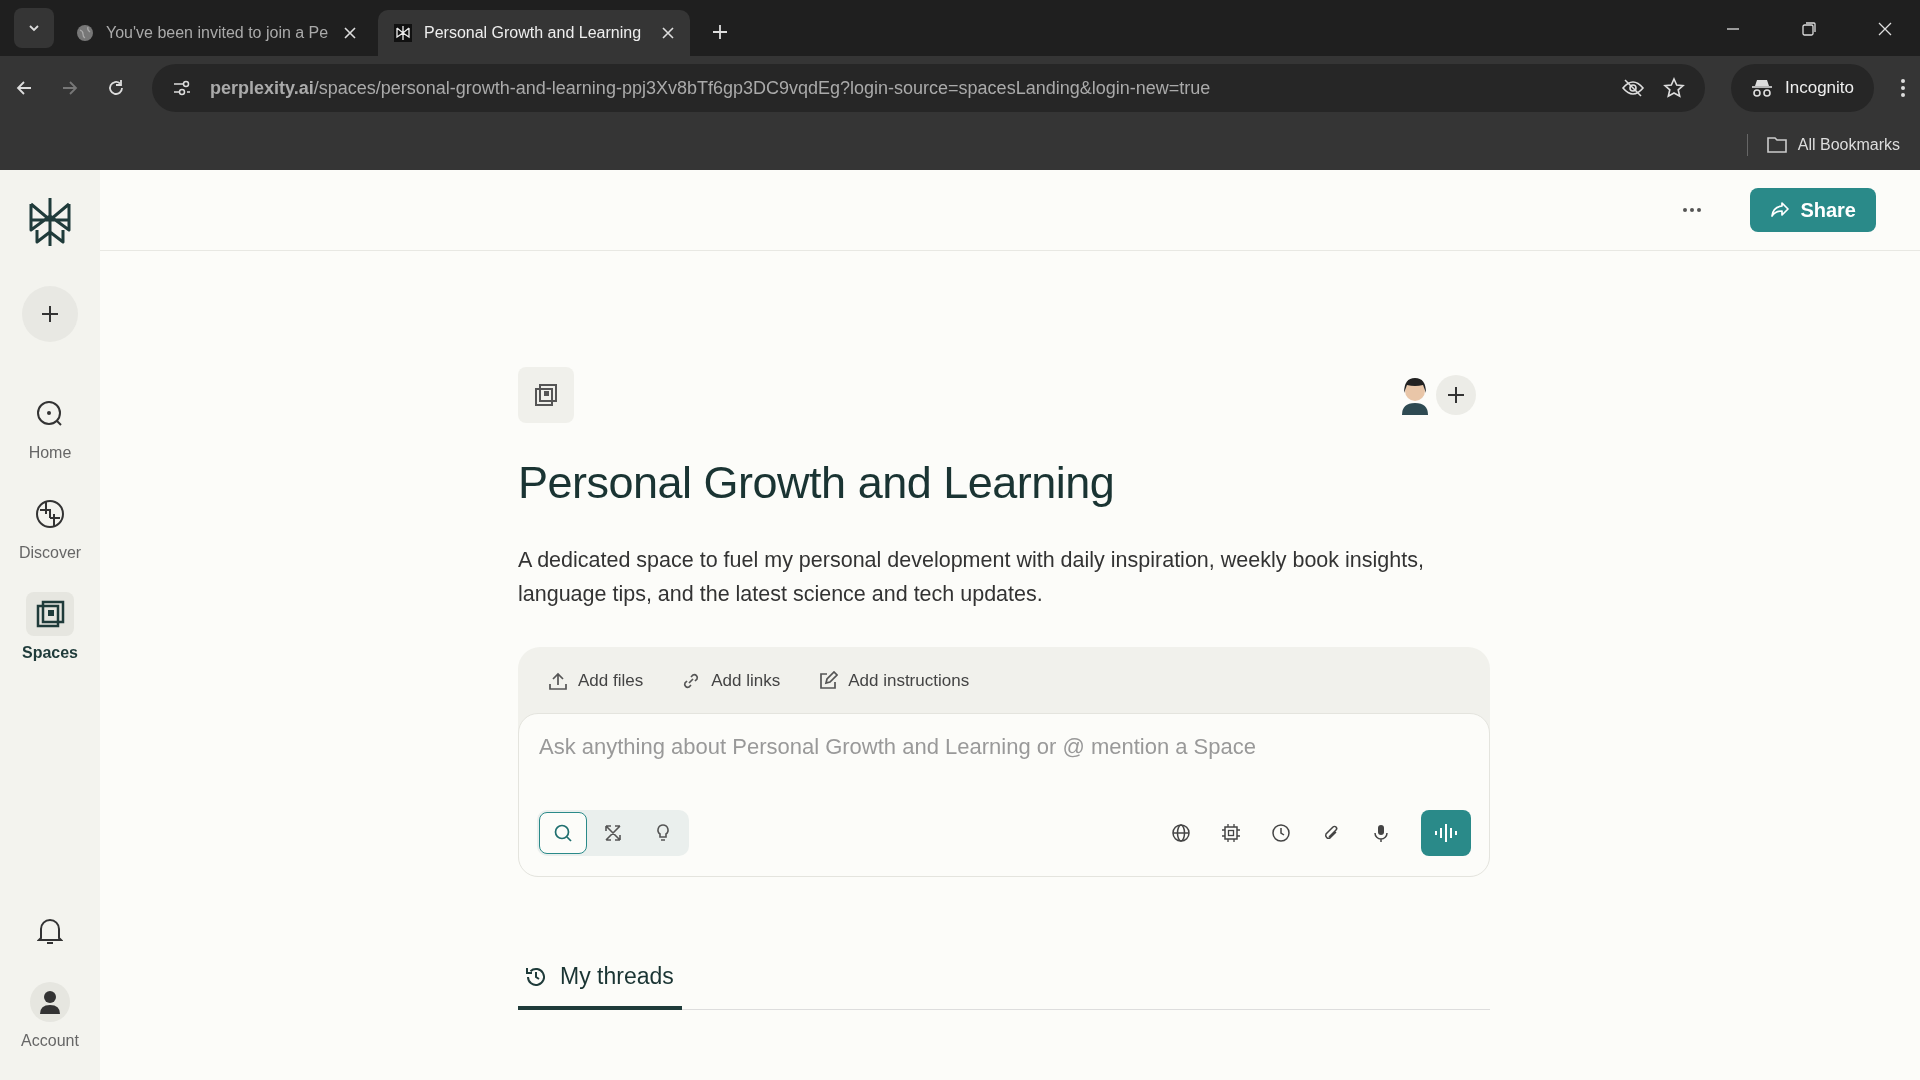 The width and height of the screenshot is (1920, 1080). I want to click on eye-slash-icon, so click(1633, 88).